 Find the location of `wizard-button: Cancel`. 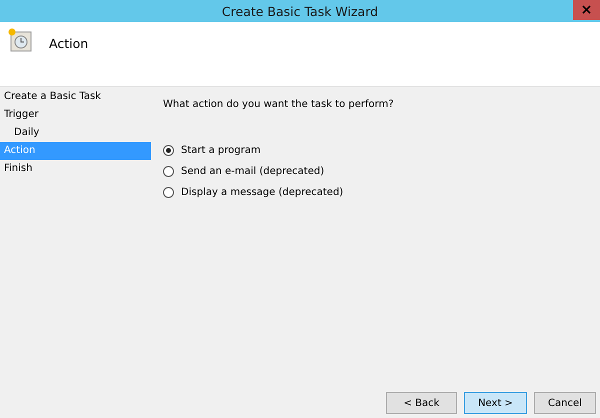

wizard-button: Cancel is located at coordinates (565, 403).